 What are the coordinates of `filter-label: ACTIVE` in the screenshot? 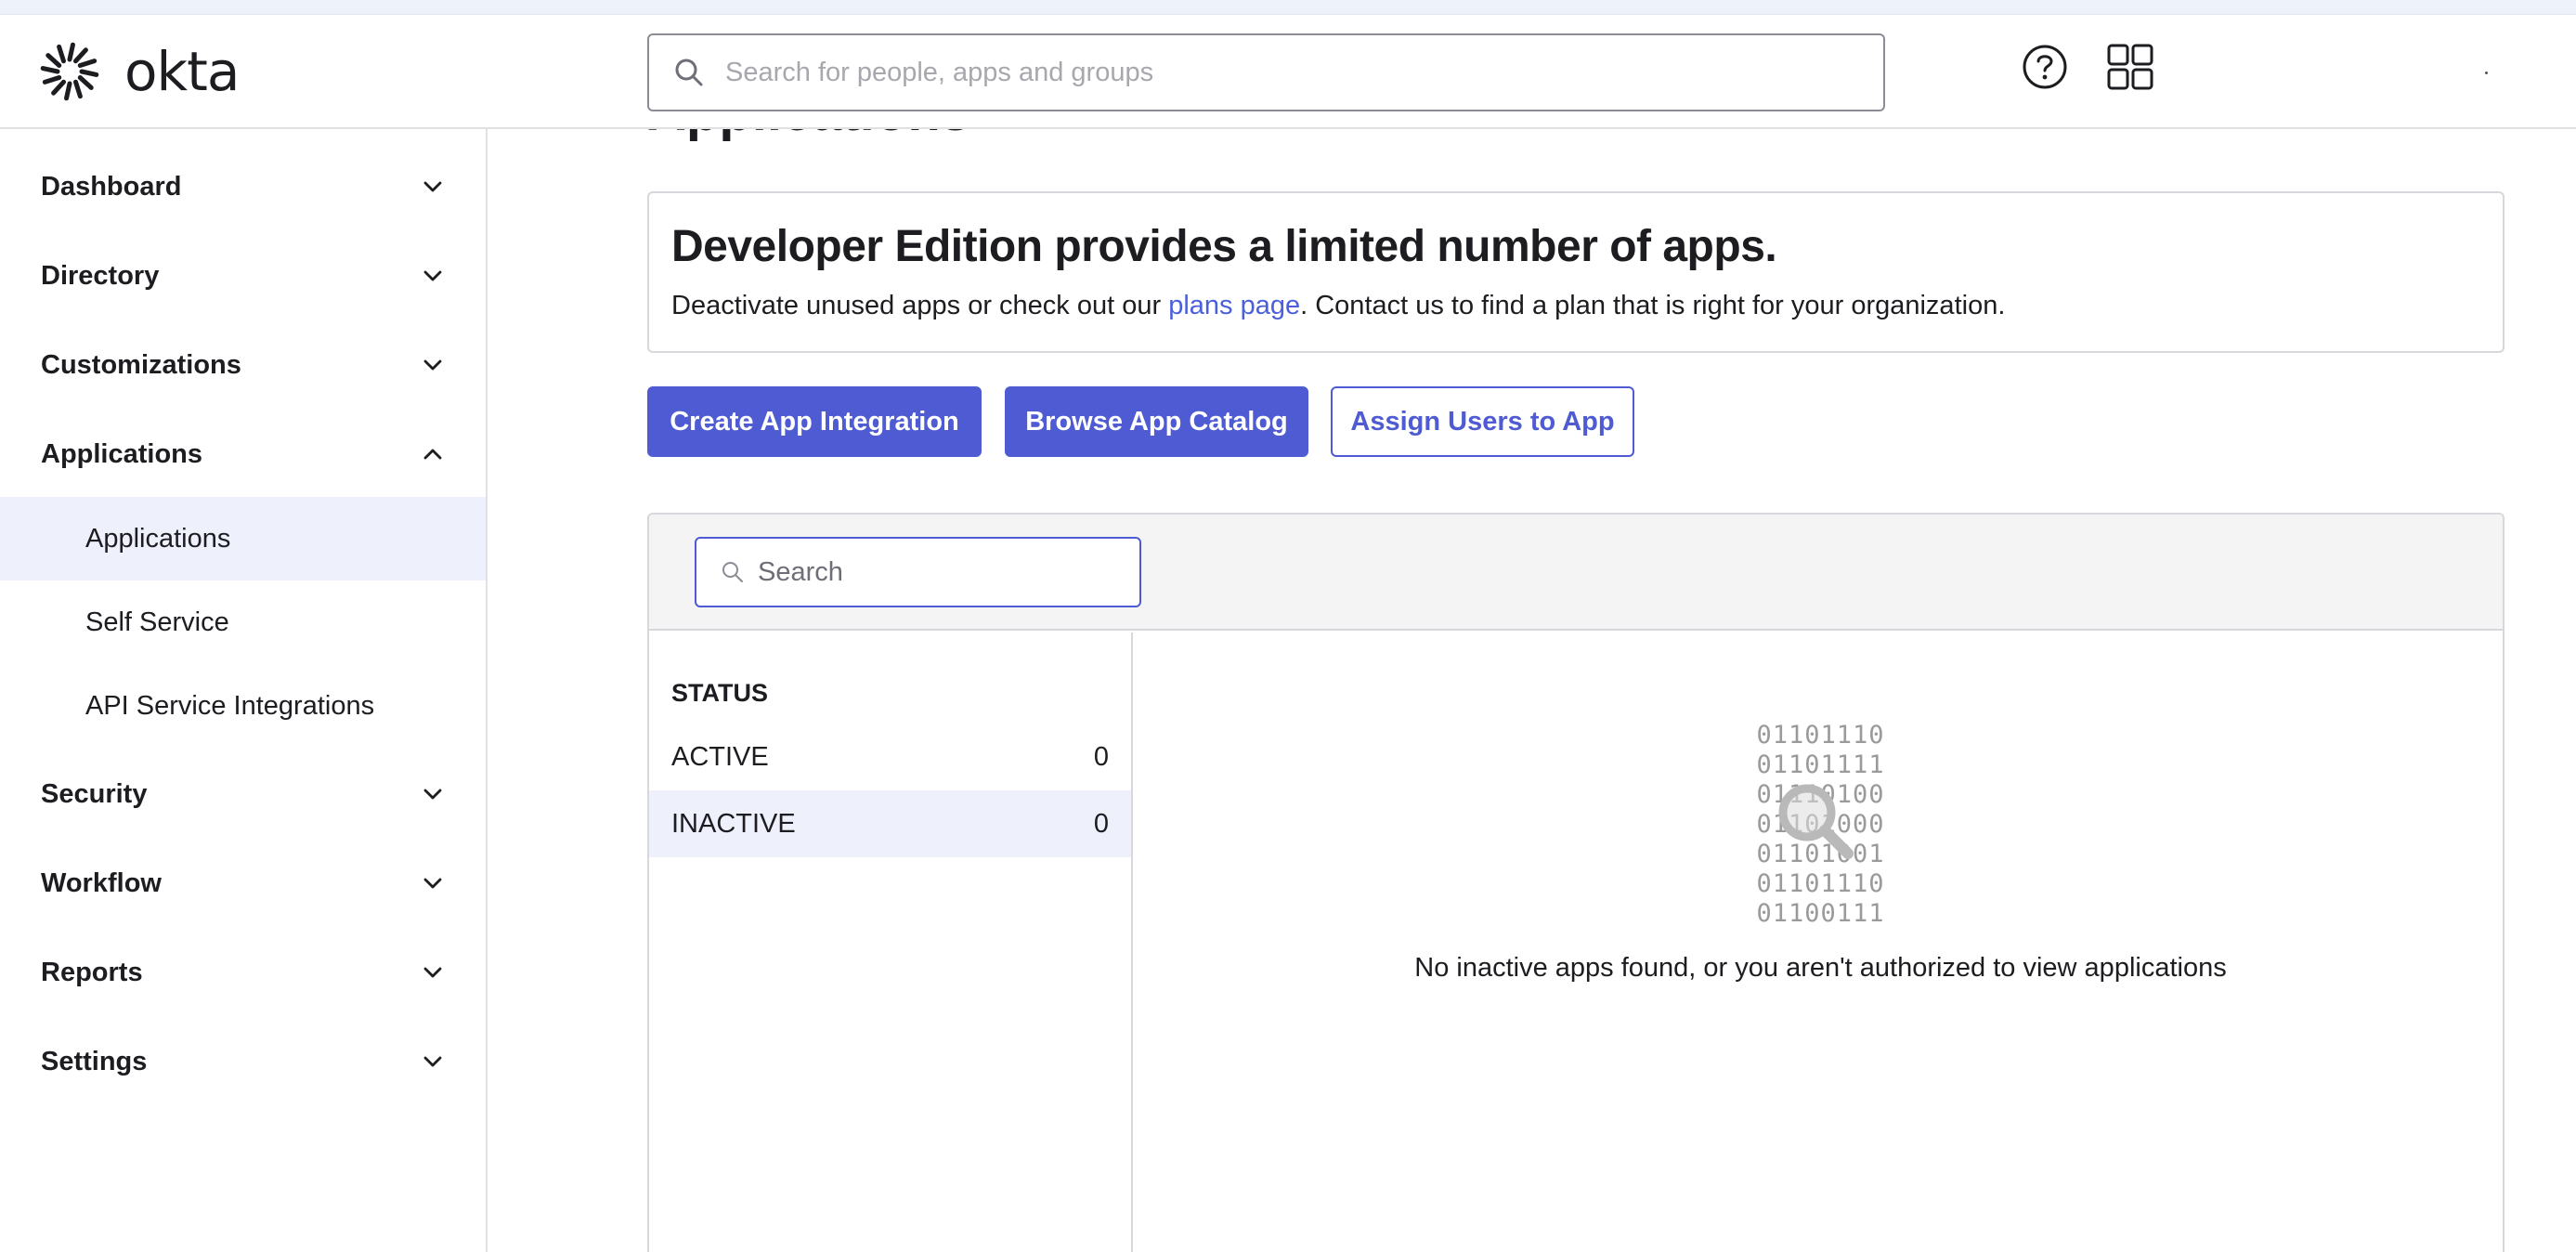 It's located at (720, 756).